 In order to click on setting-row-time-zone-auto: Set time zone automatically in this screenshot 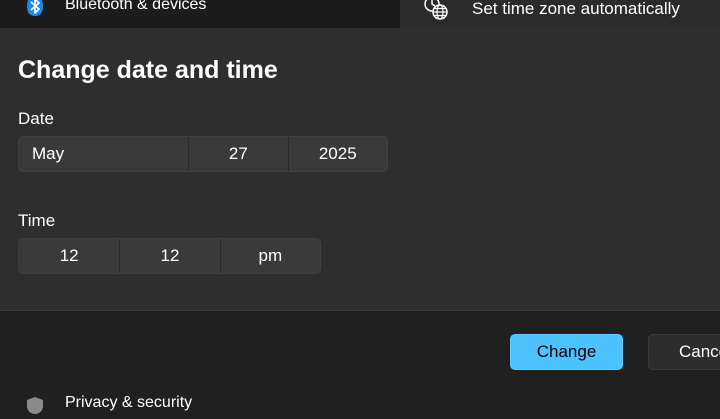, I will do `click(560, 14)`.